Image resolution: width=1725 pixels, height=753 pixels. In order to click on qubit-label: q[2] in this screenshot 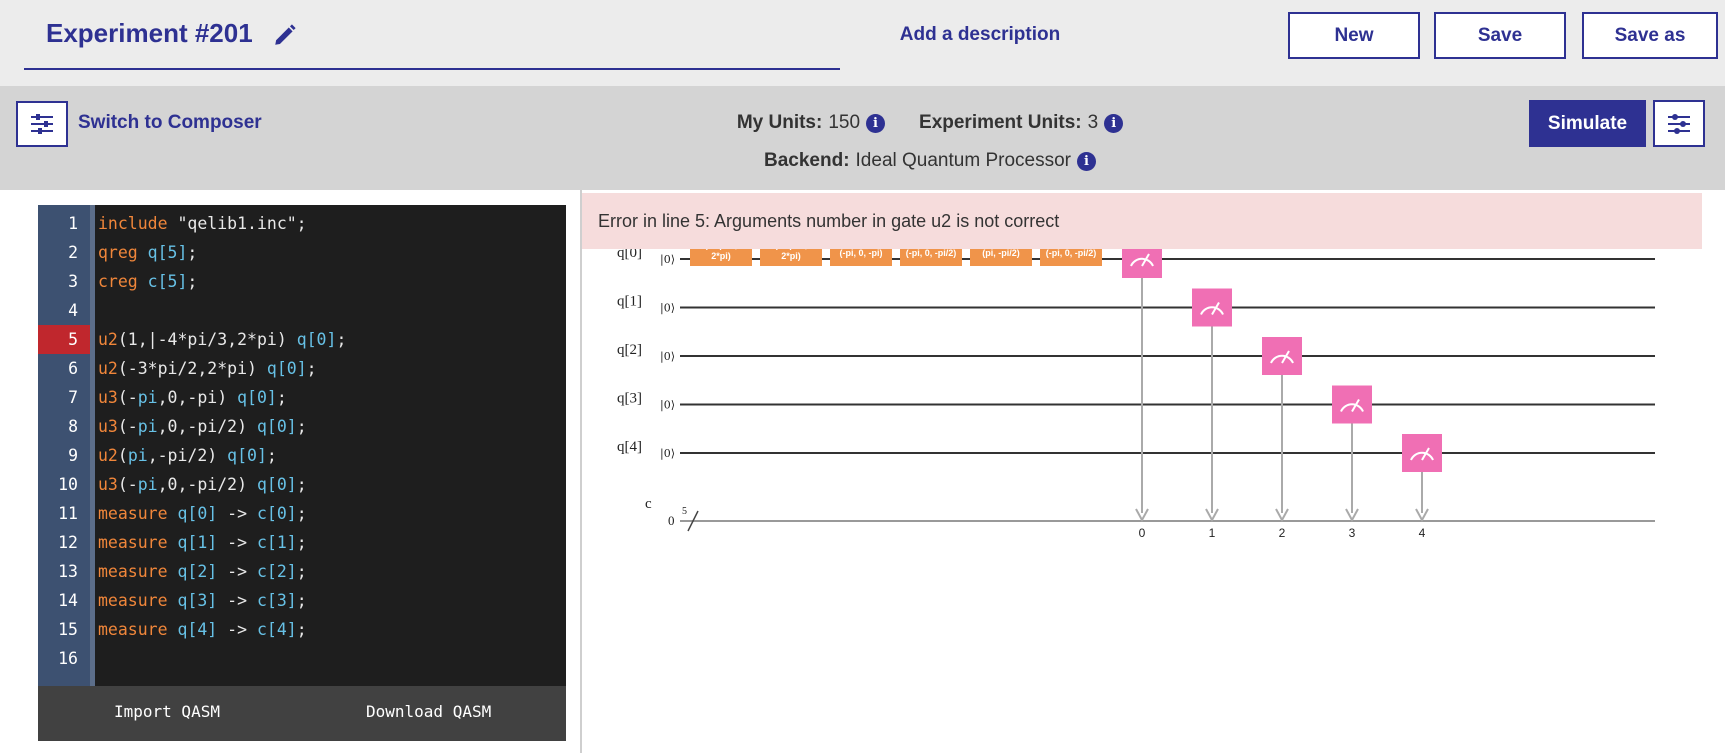, I will do `click(629, 350)`.